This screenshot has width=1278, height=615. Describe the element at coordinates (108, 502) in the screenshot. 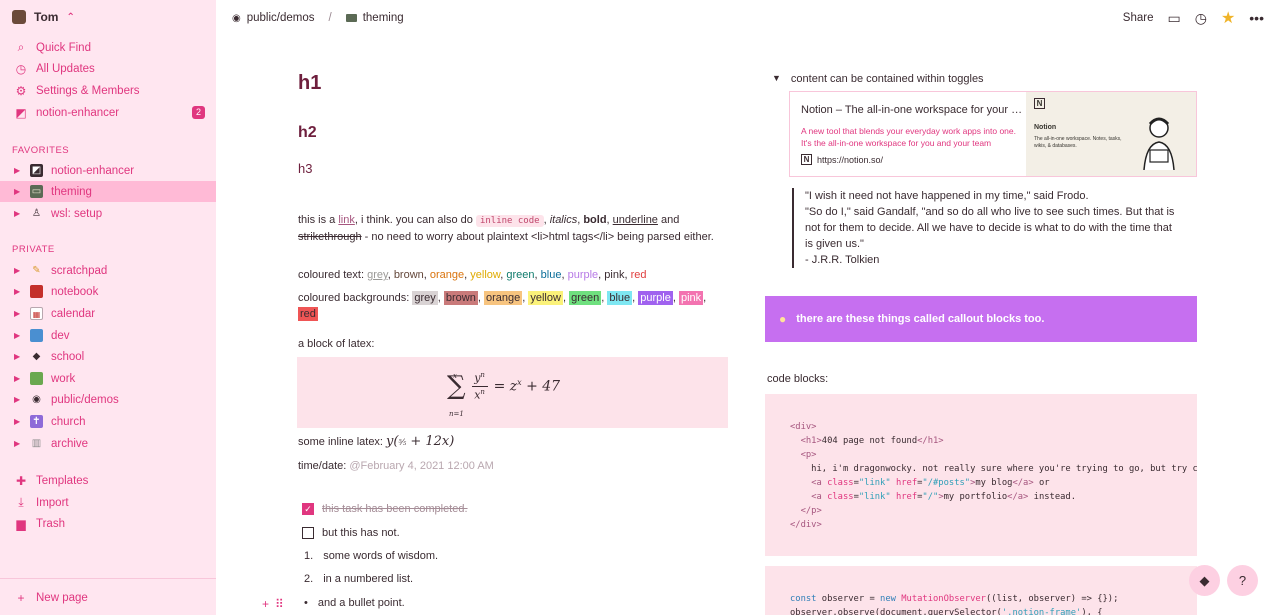

I see `import-button: ⤓ Import` at that location.